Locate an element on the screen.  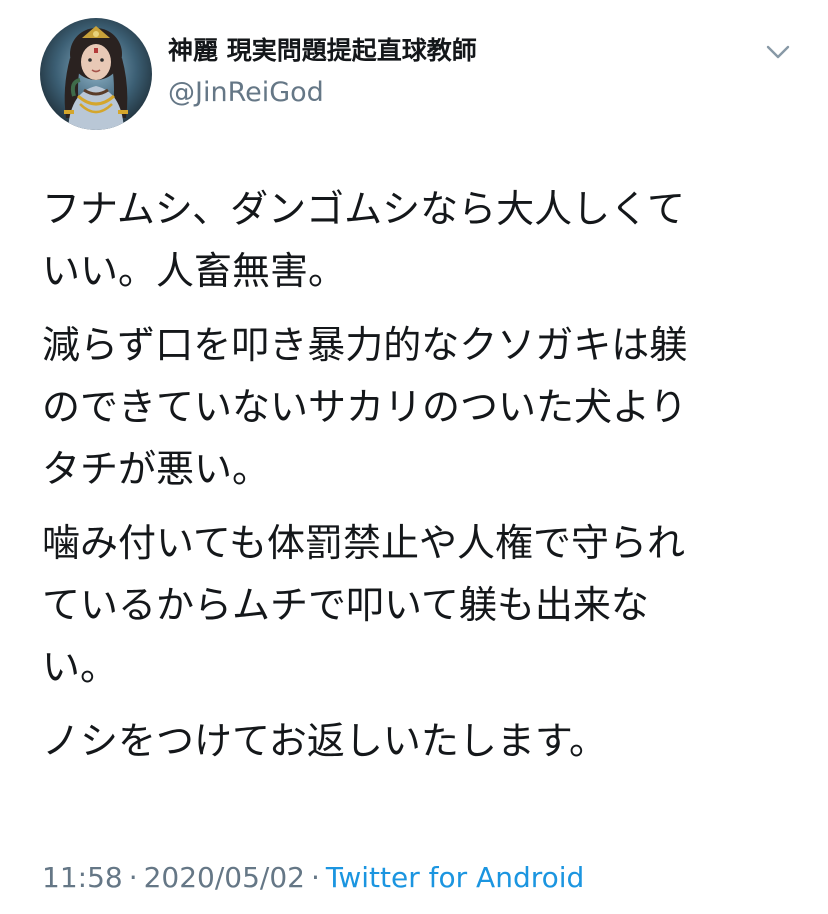
avatar is located at coordinates (96, 74).